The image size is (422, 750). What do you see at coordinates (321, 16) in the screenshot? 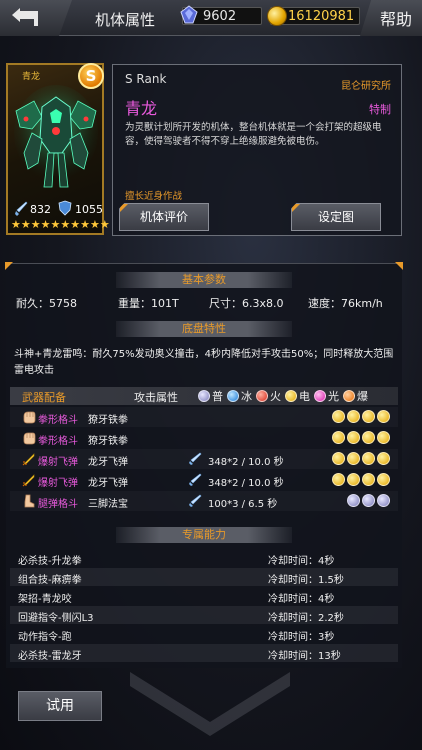
I see `coin-amount: 16120981` at bounding box center [321, 16].